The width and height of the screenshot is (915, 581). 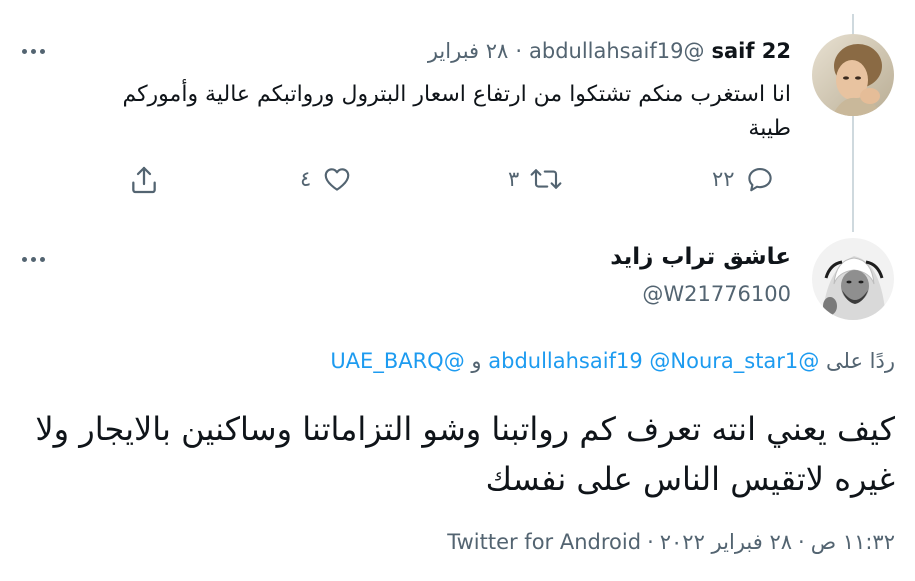 What do you see at coordinates (751, 51) in the screenshot?
I see `display-name: saif 22` at bounding box center [751, 51].